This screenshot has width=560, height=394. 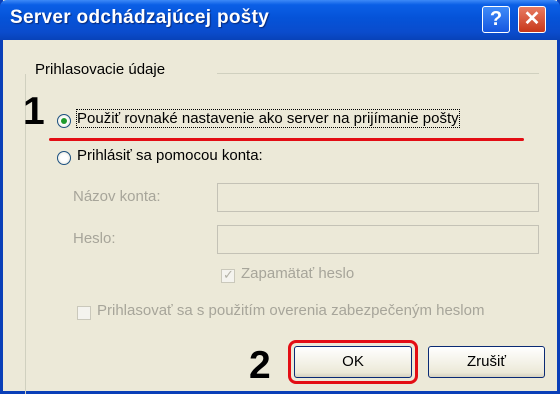 I want to click on groupbox-title: Prihlasovacie údaje, so click(x=100, y=69).